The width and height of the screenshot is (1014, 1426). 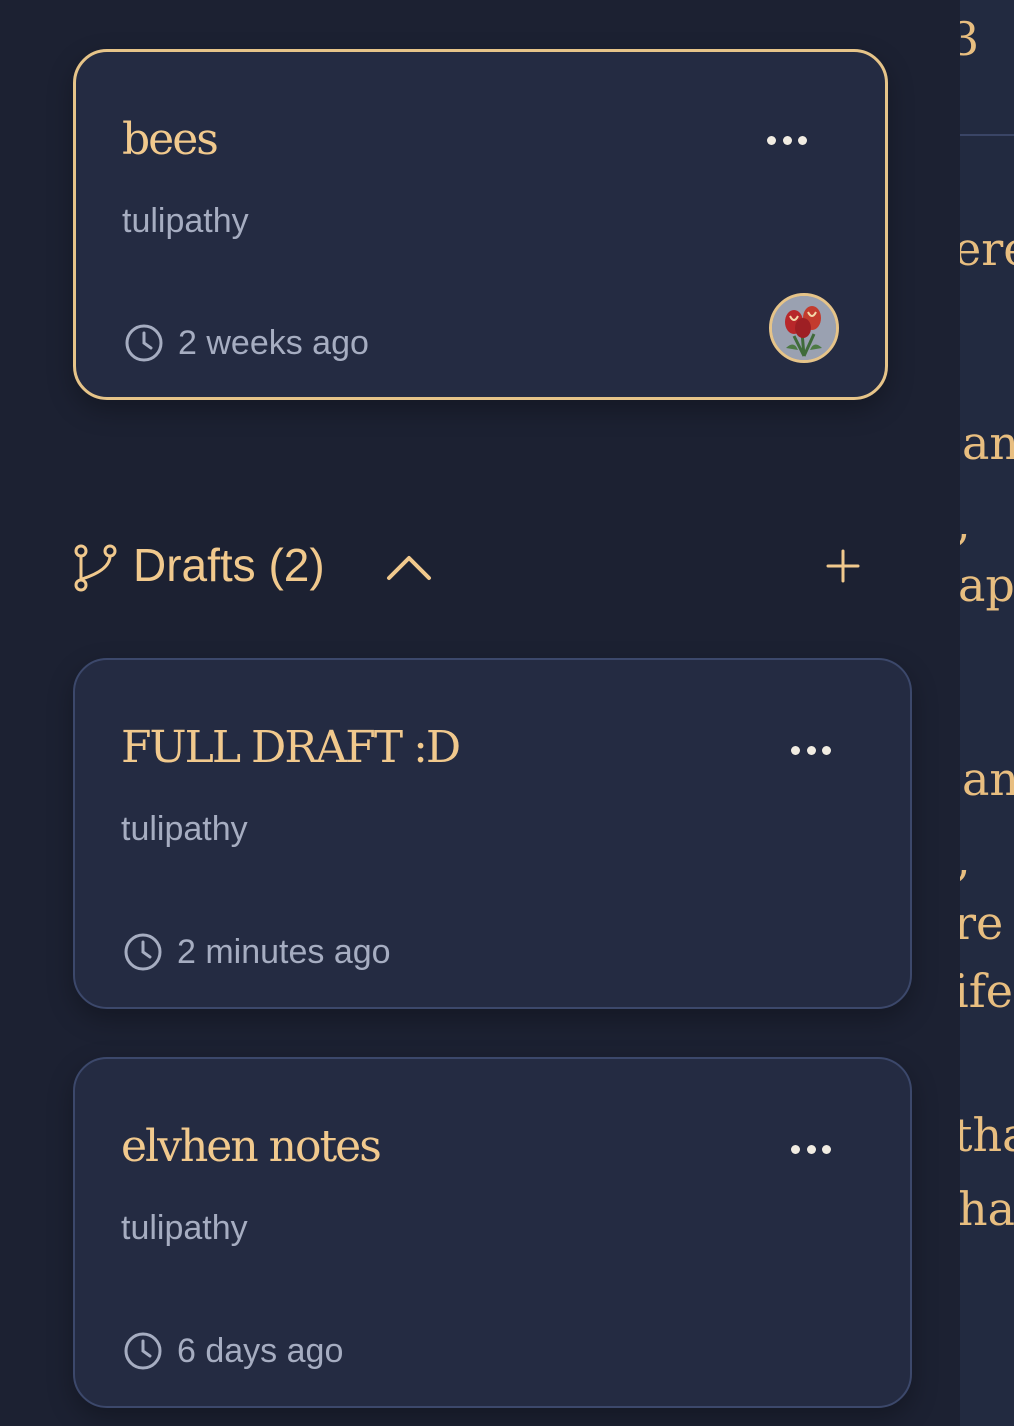 I want to click on editor-preview-strip: 3 ere an , ap an , re l ife. tha hav, so click(x=987, y=713).